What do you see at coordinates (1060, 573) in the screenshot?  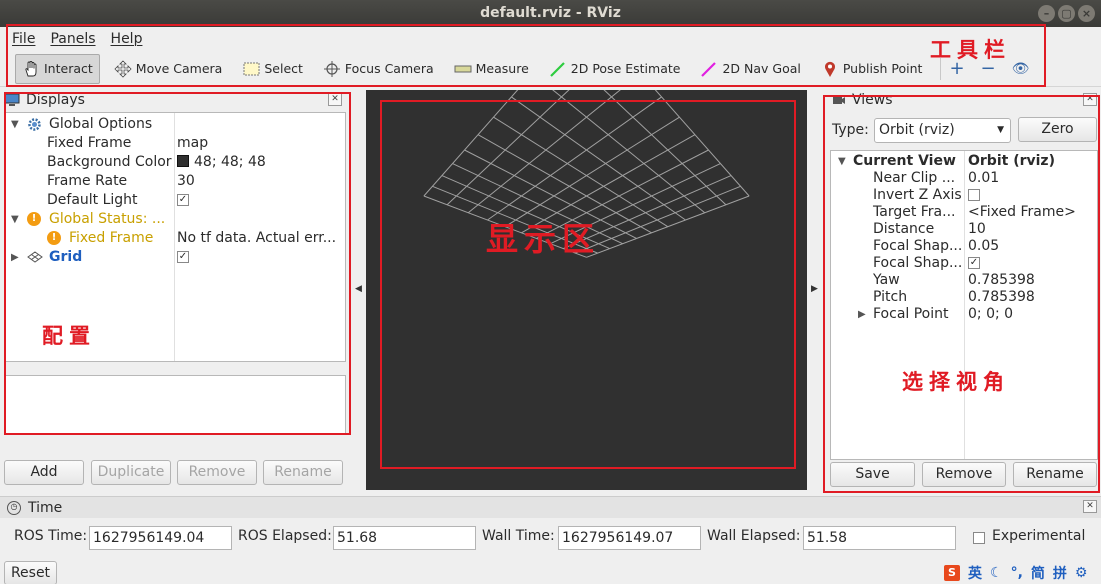 I see `ime-pinyin: 拼` at bounding box center [1060, 573].